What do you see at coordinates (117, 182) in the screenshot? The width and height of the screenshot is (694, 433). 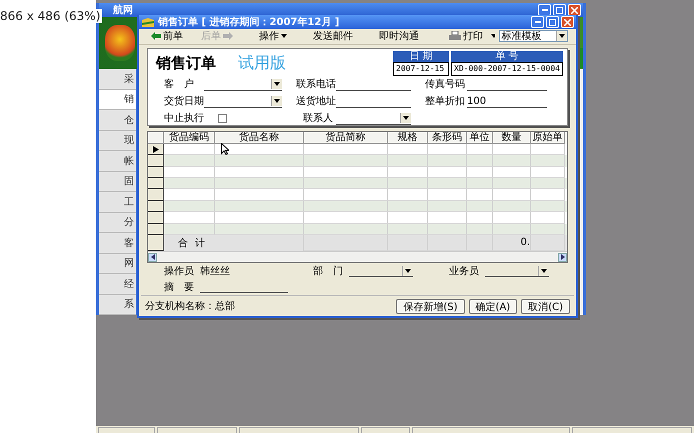 I see `sidebar-item: 固` at bounding box center [117, 182].